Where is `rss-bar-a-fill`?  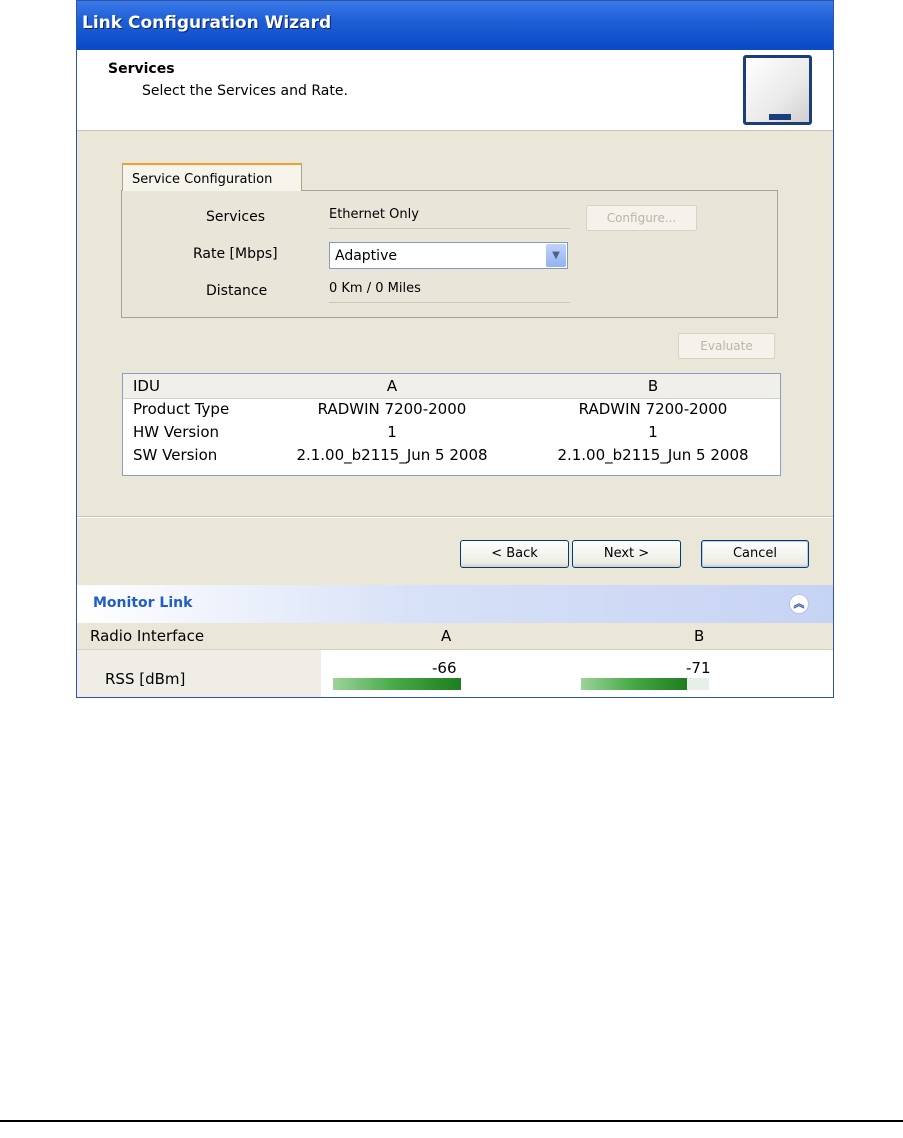 rss-bar-a-fill is located at coordinates (397, 684).